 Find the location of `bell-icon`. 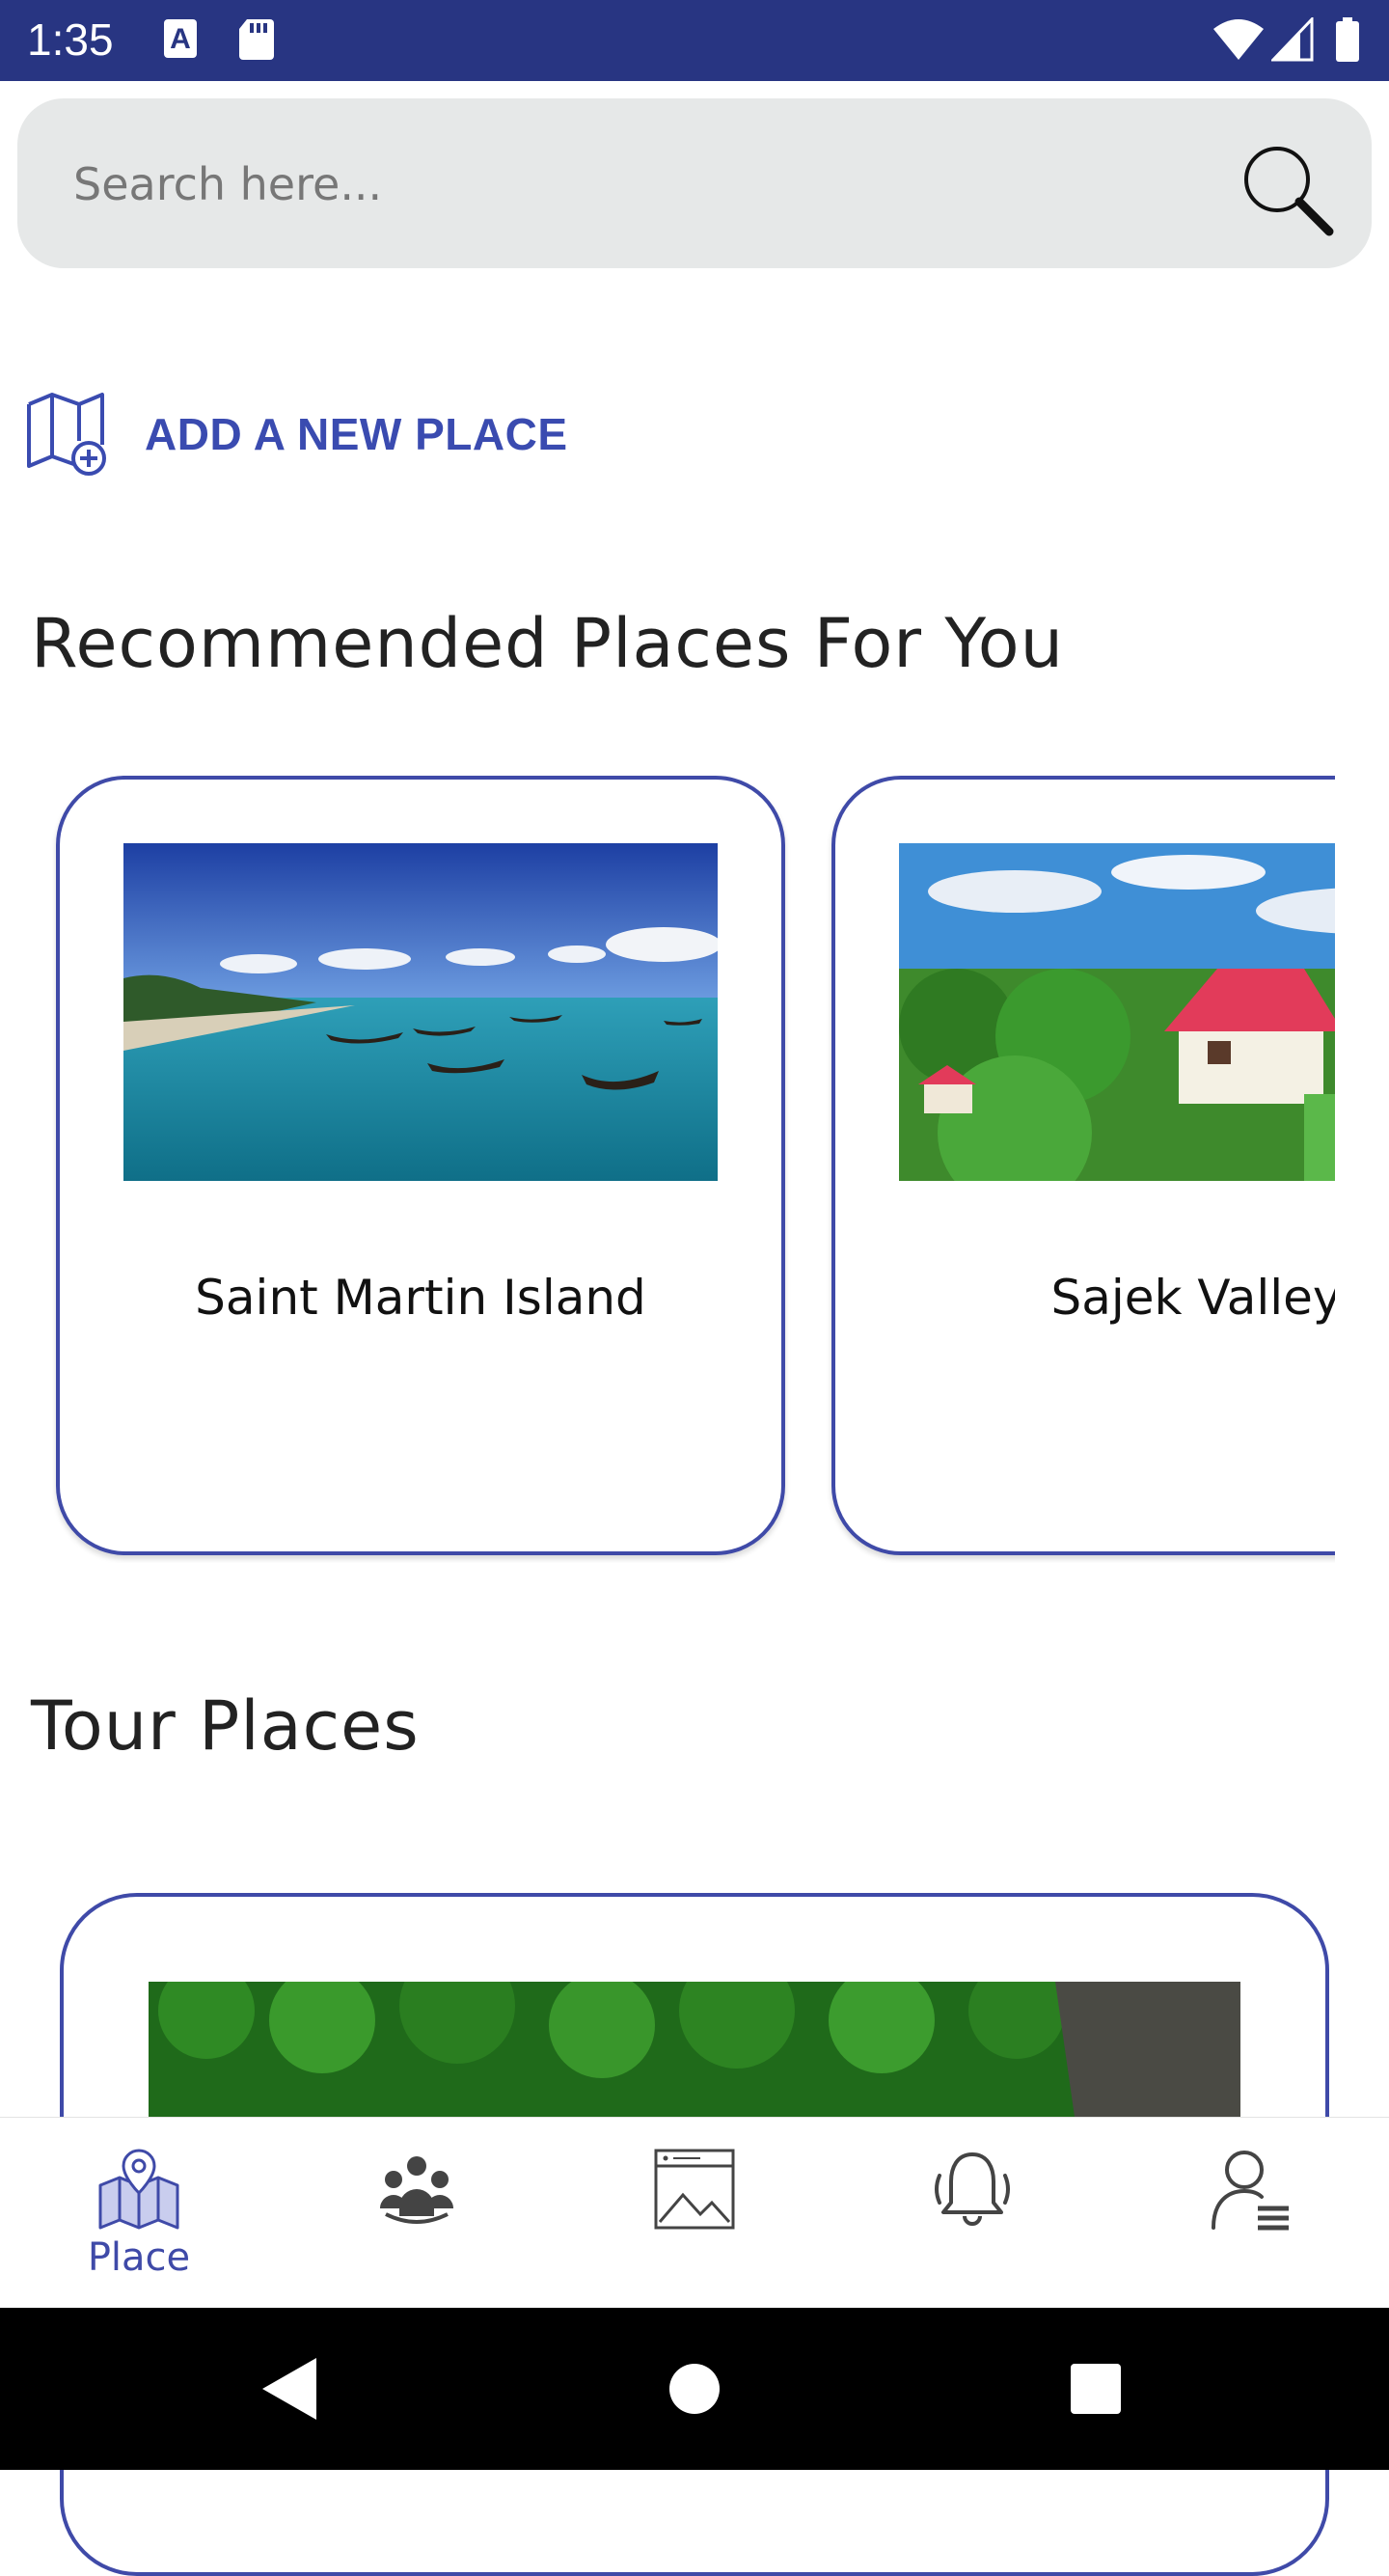

bell-icon is located at coordinates (973, 2189).